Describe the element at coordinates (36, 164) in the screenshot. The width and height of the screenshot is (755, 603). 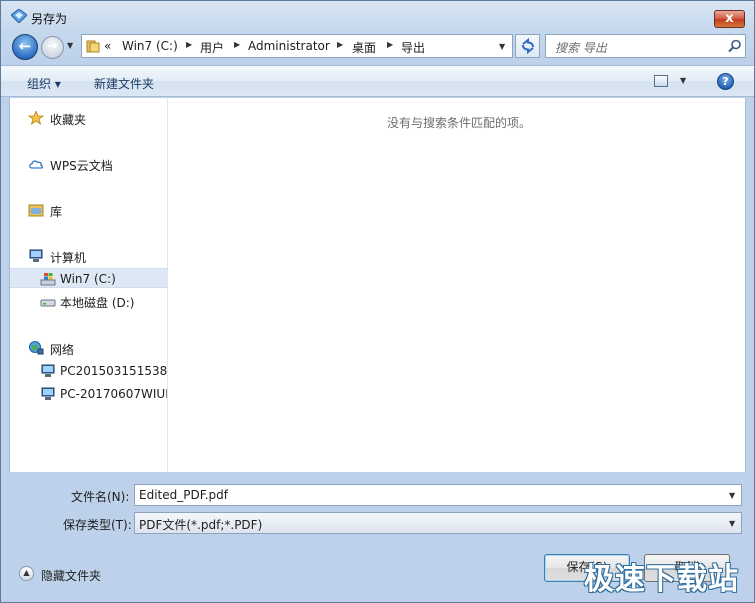
I see `cloud-icon` at that location.